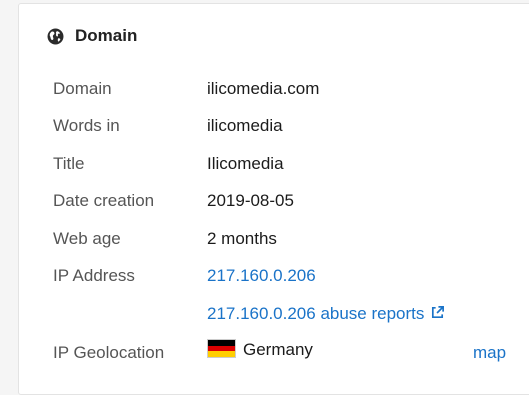  Describe the element at coordinates (106, 35) in the screenshot. I see `section-title: Domain` at that location.